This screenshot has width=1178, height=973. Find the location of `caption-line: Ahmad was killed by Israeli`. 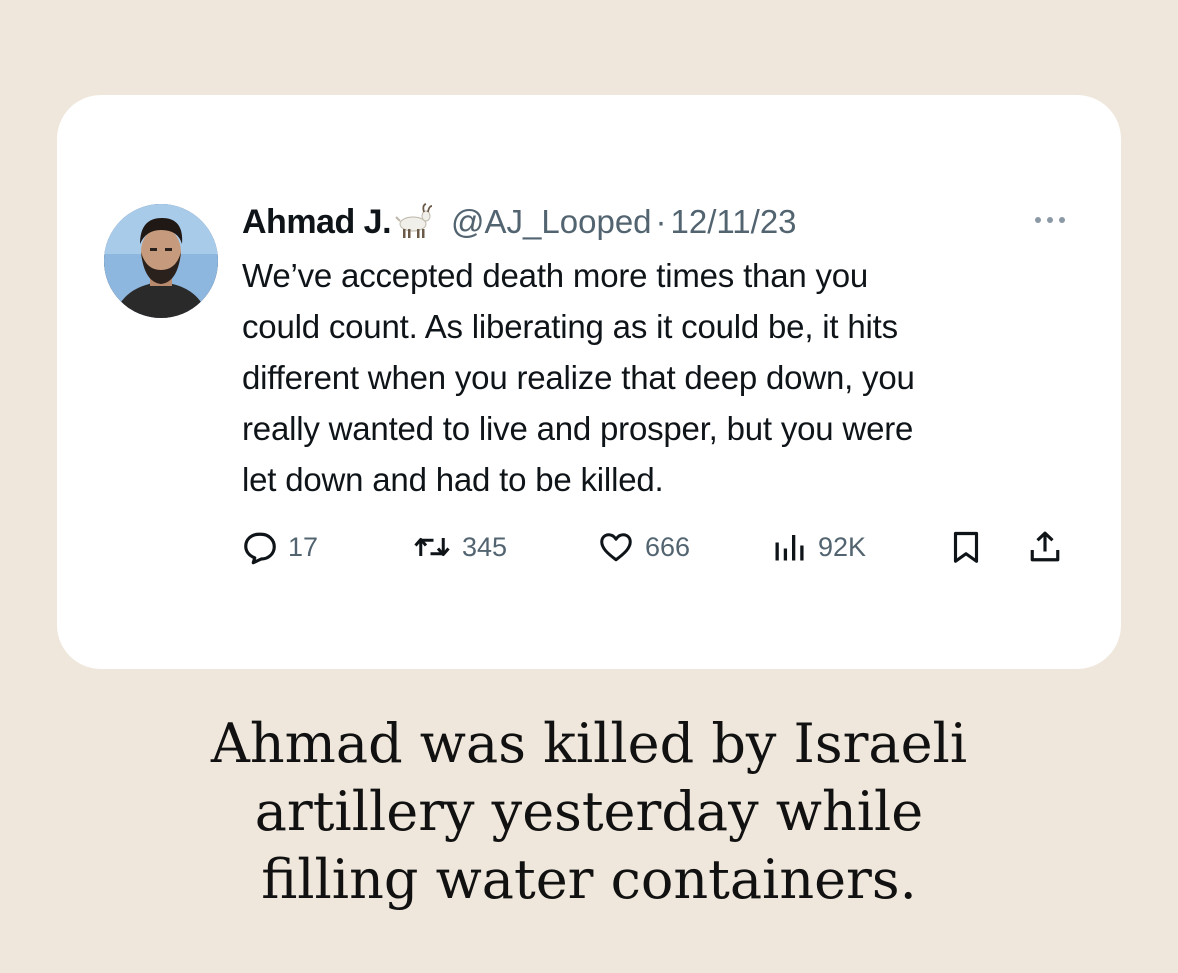

caption-line: Ahmad was killed by Israeli is located at coordinates (589, 743).